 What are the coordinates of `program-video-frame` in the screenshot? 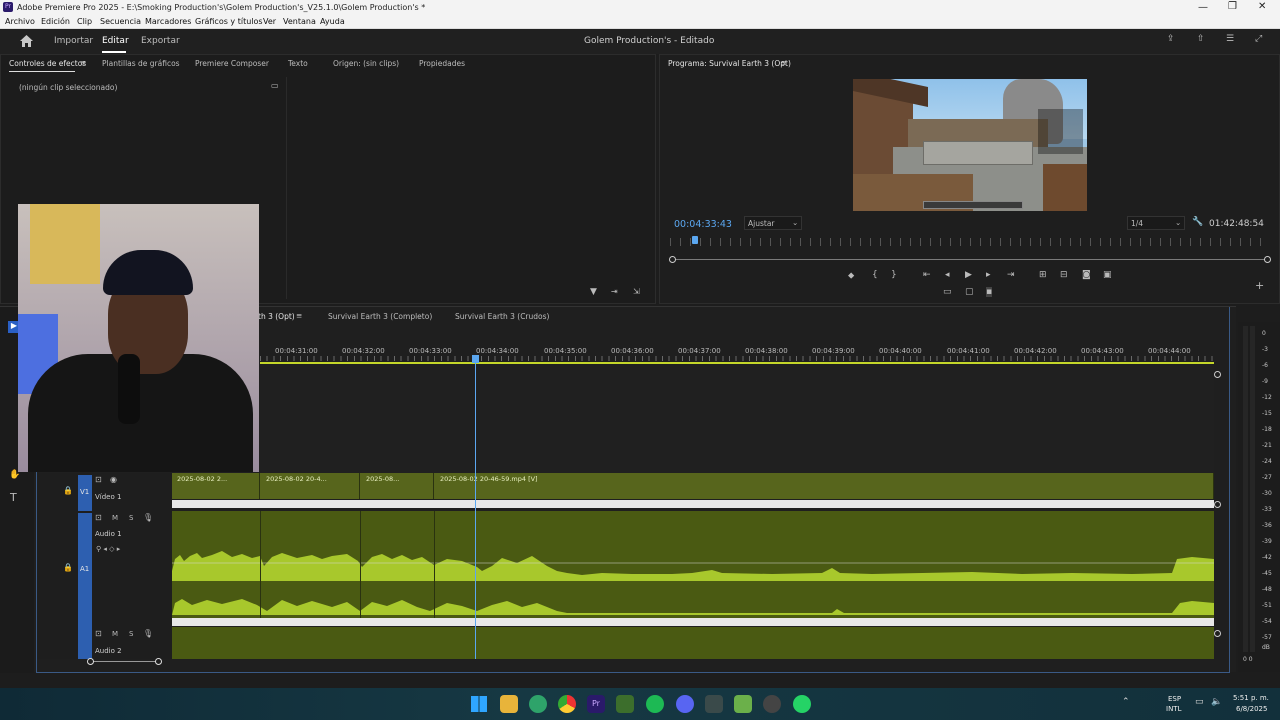 It's located at (970, 145).